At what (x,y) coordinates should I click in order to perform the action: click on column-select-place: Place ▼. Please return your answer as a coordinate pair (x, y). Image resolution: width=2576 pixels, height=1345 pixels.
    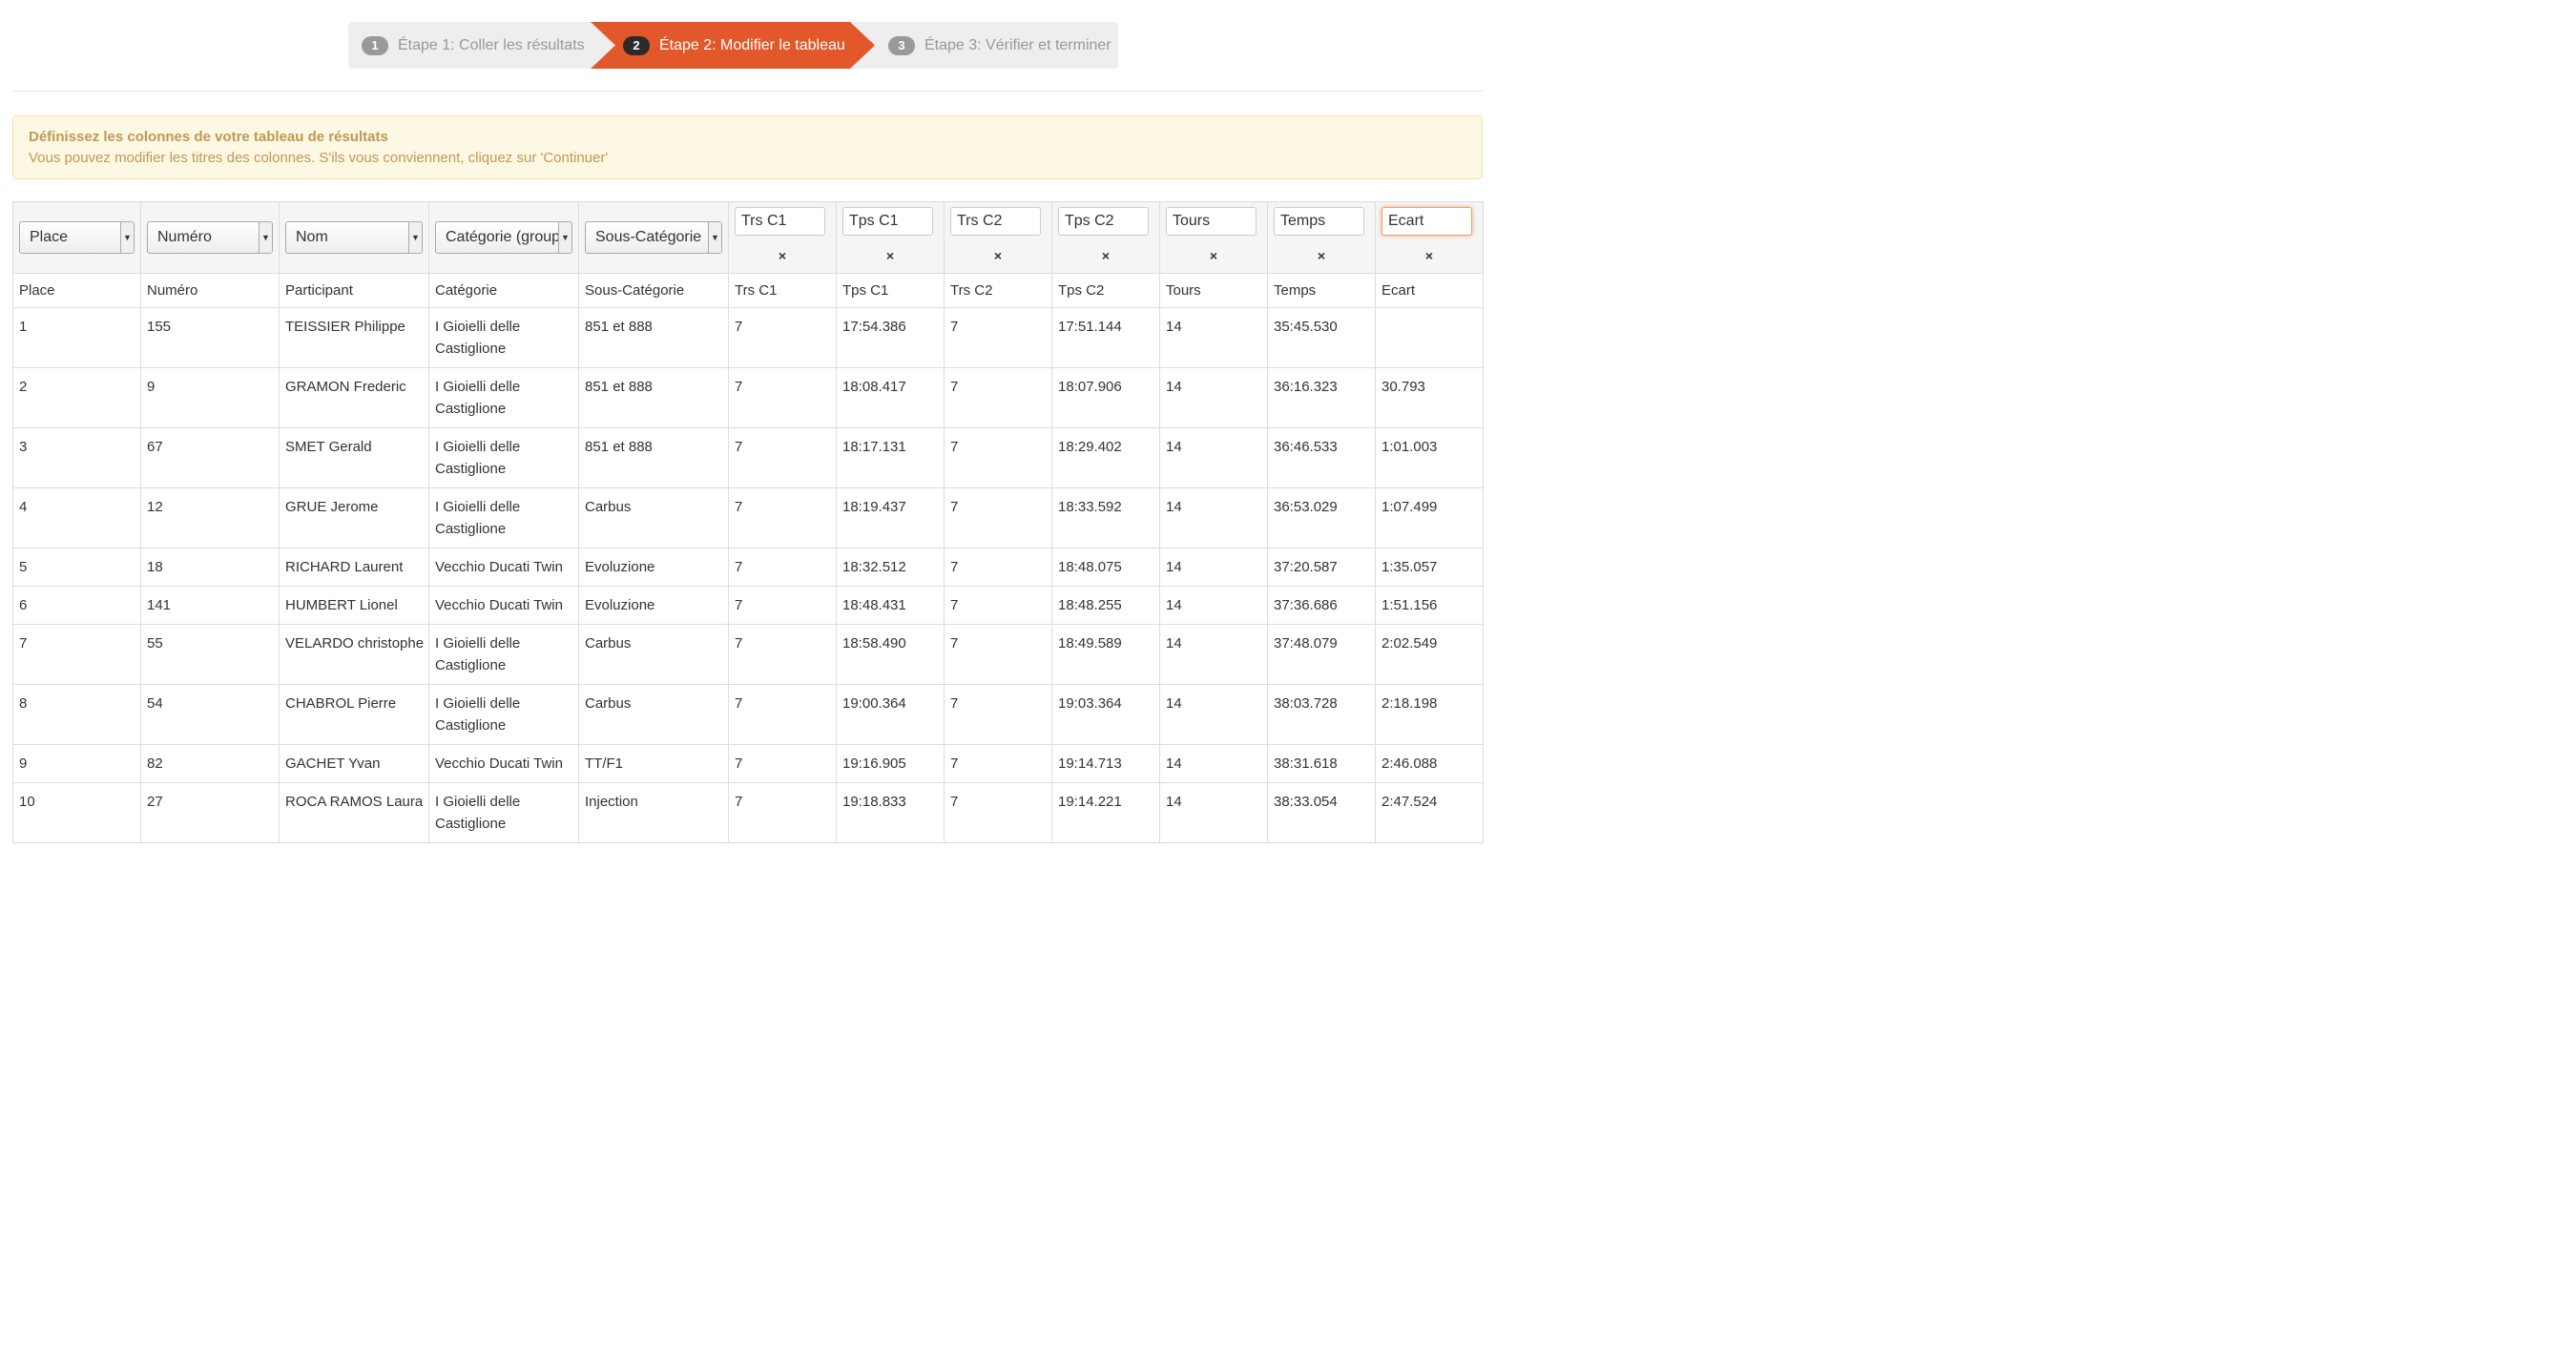
    Looking at the image, I should click on (77, 237).